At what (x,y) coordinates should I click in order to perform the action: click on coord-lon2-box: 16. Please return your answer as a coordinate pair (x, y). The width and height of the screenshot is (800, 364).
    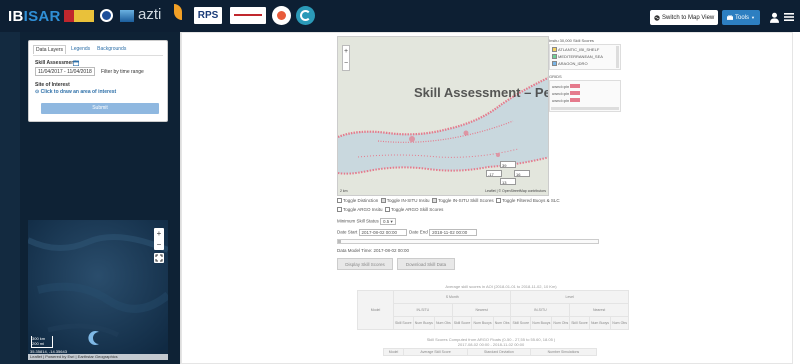
    Looking at the image, I should click on (522, 173).